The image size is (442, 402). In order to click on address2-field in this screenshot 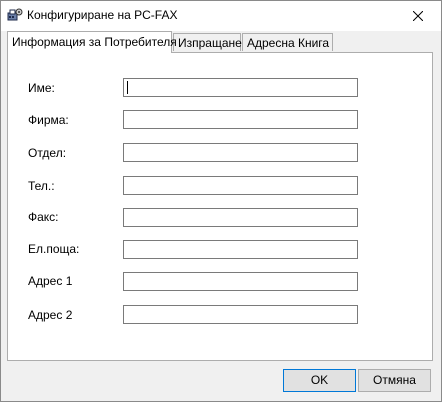, I will do `click(240, 314)`.